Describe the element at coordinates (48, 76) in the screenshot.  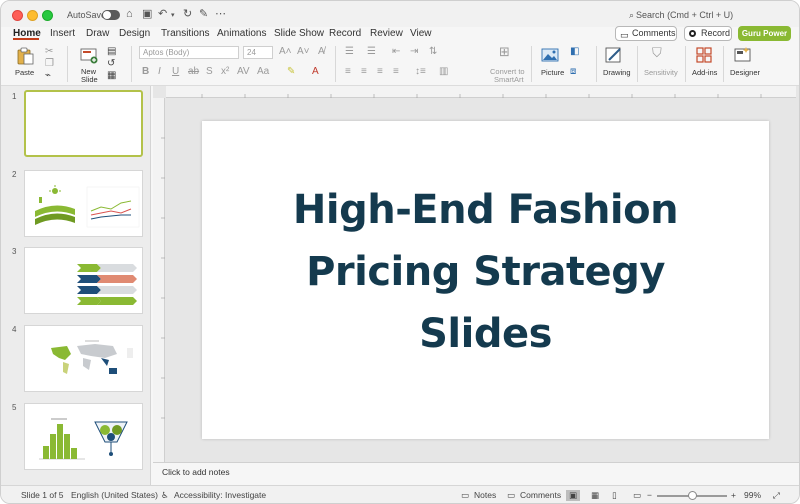
I see `format-brush-icon: ⌁` at that location.